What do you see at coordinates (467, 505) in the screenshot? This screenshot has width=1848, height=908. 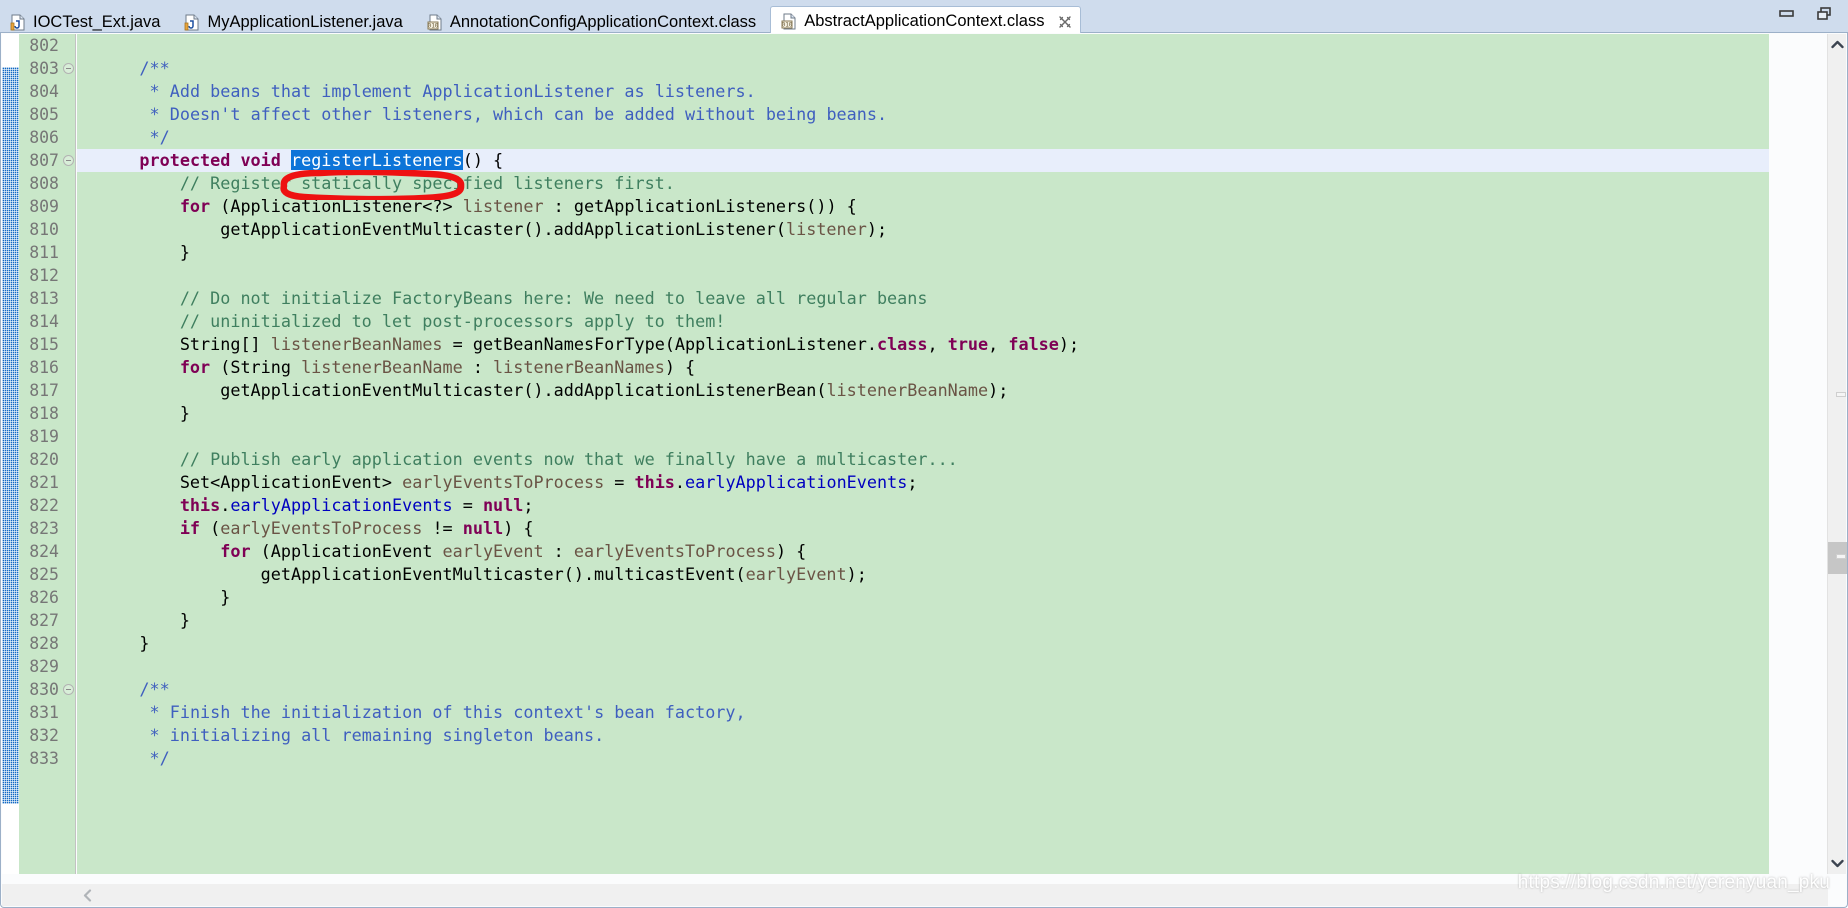 I see `code-token: =` at bounding box center [467, 505].